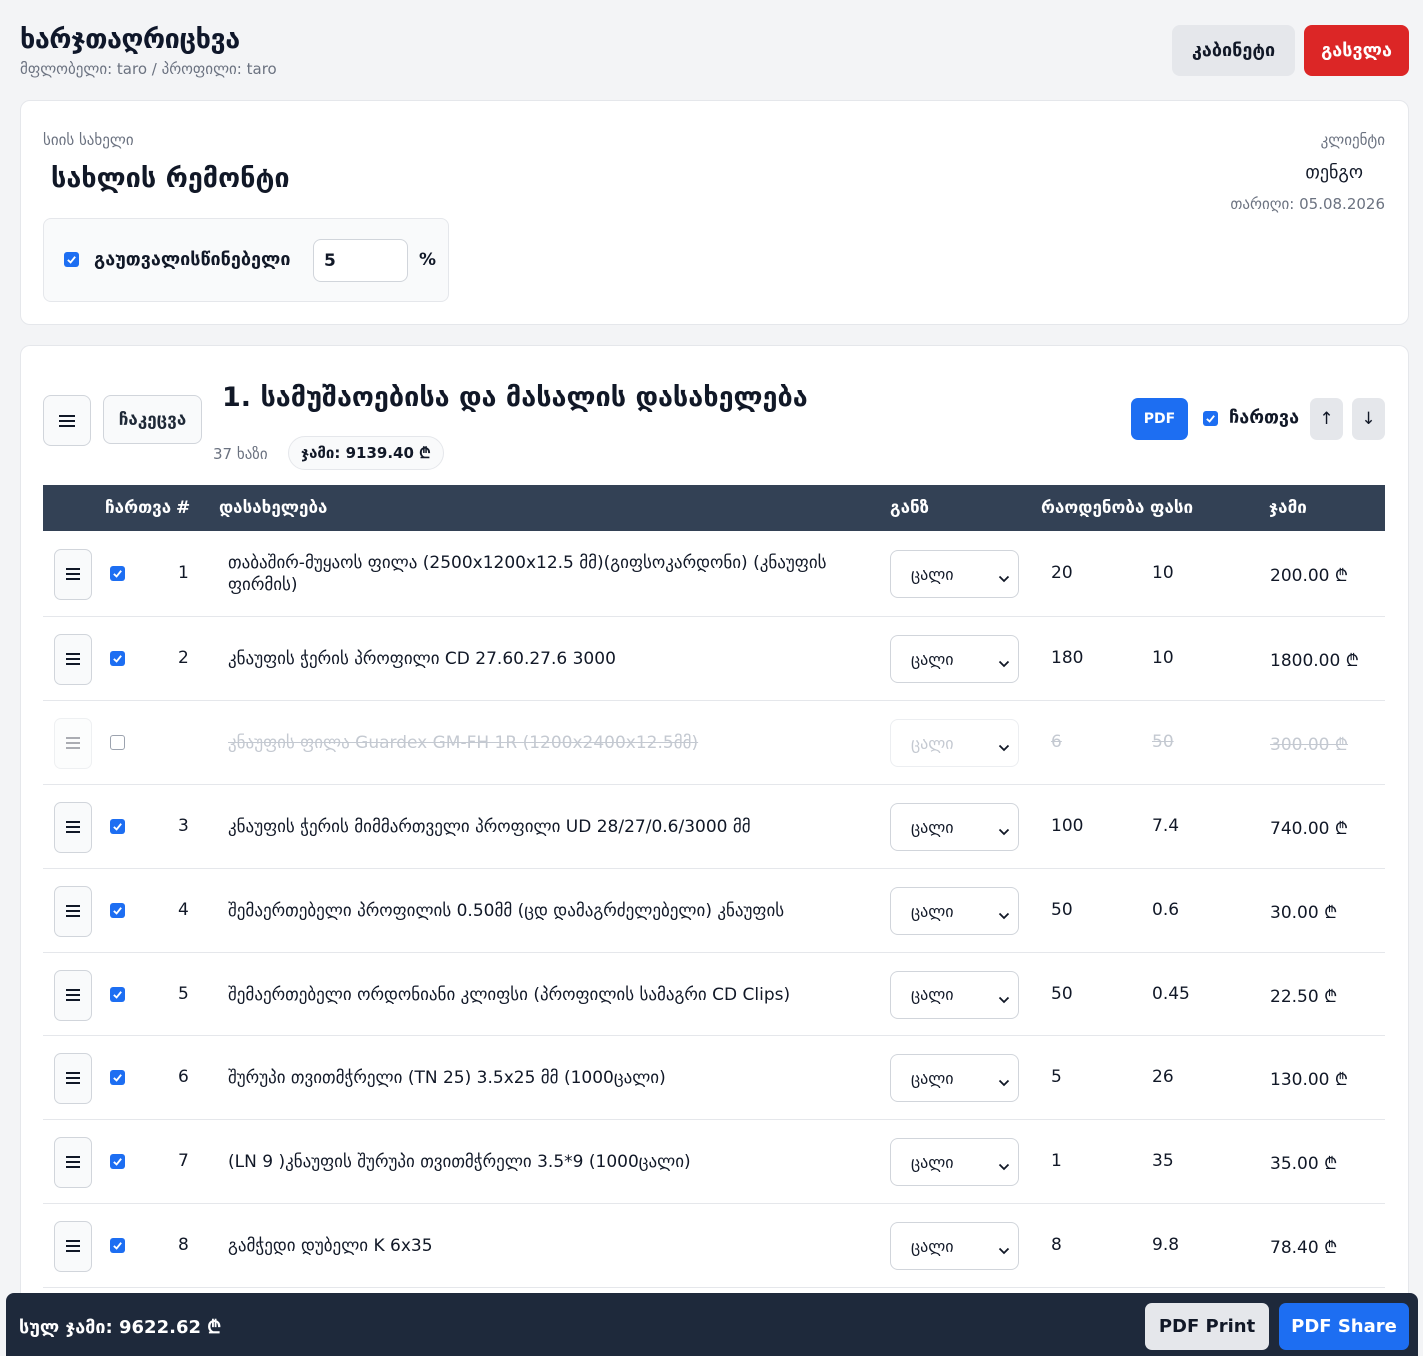  What do you see at coordinates (1165, 826) in the screenshot?
I see `row-price: 7.4` at bounding box center [1165, 826].